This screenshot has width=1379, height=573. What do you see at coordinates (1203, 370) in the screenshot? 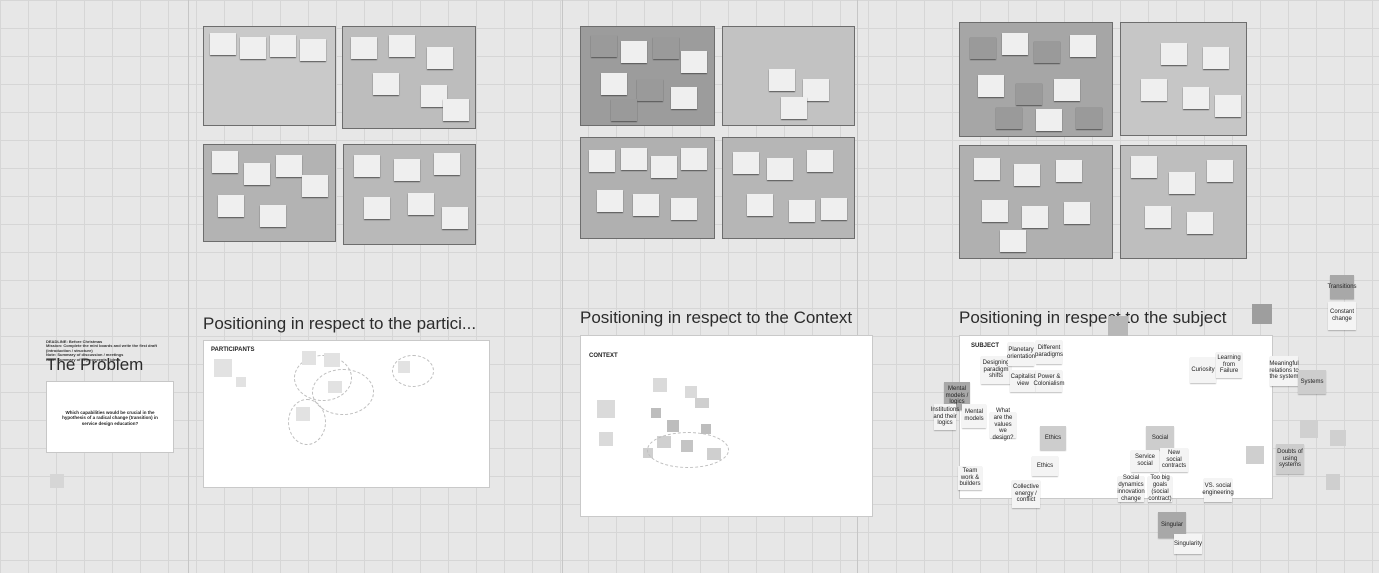
I see `sticky-note: Curiosity` at bounding box center [1203, 370].